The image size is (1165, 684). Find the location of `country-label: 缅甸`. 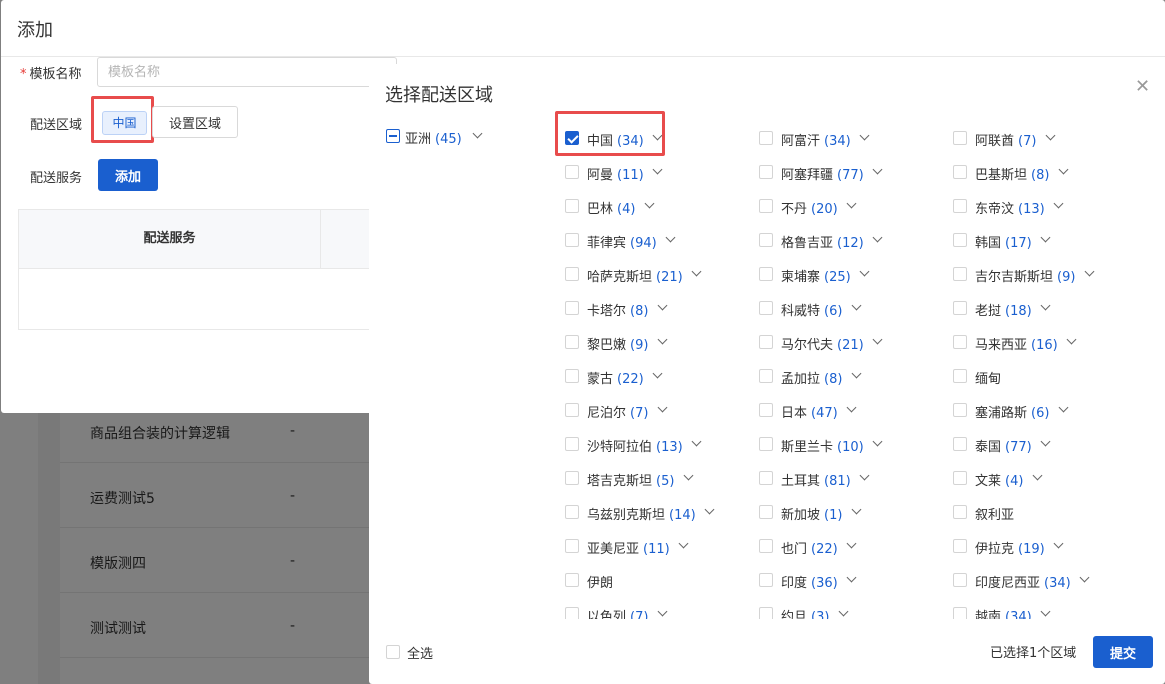

country-label: 缅甸 is located at coordinates (988, 377).